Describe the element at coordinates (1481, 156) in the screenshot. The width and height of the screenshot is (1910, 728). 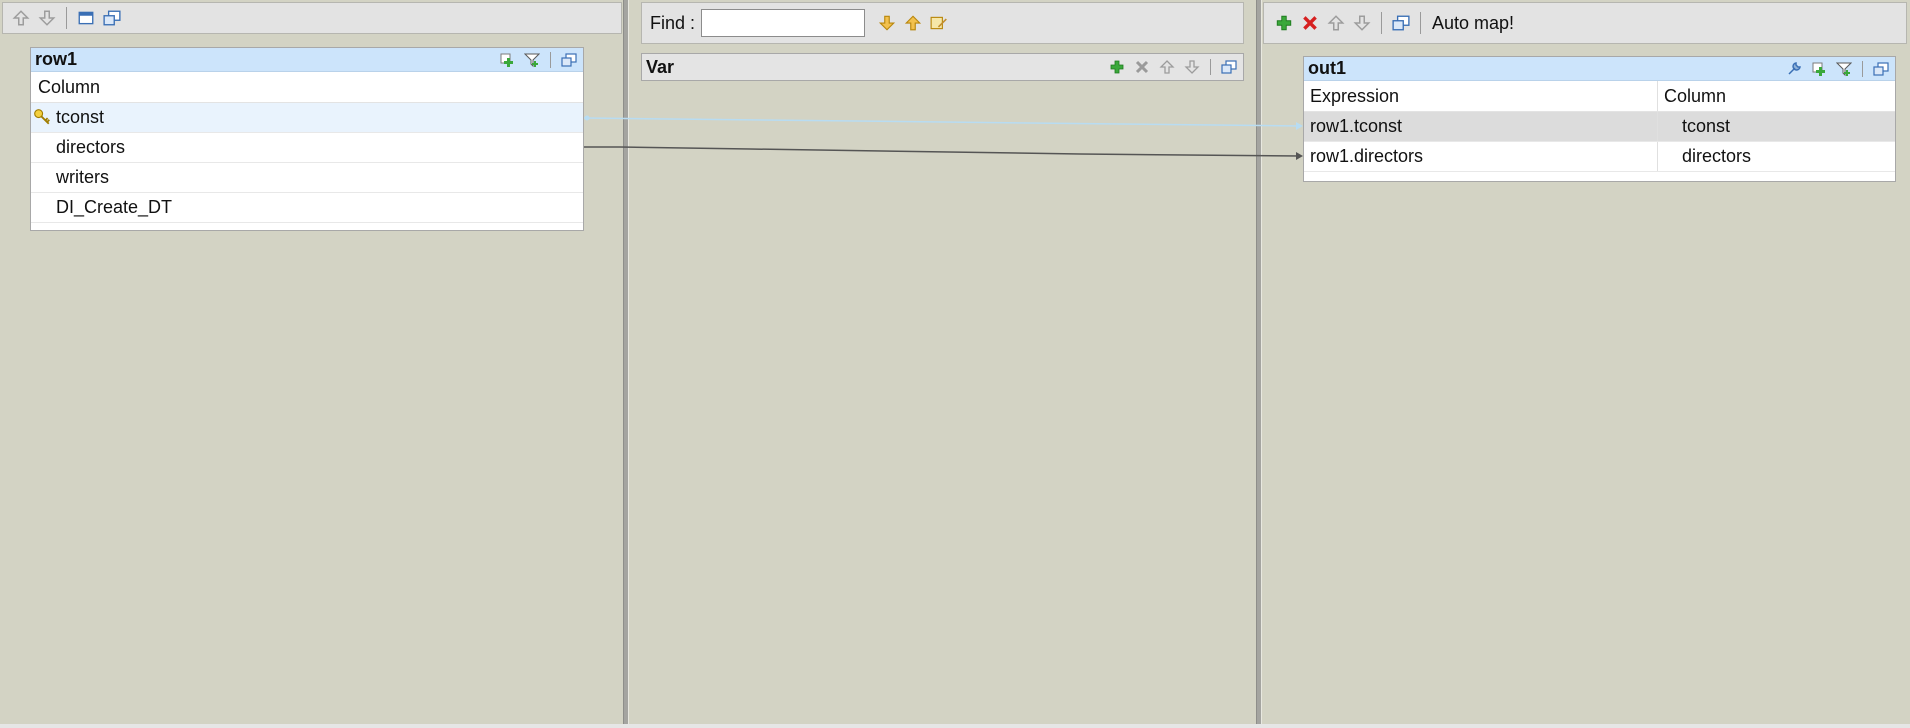
I see `expression-cell: row1.directors` at that location.